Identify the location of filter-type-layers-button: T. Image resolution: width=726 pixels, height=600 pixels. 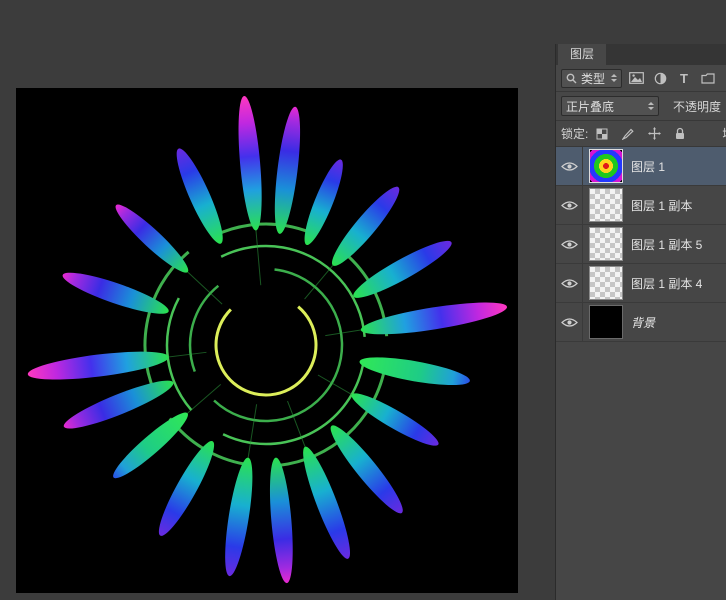
(684, 78).